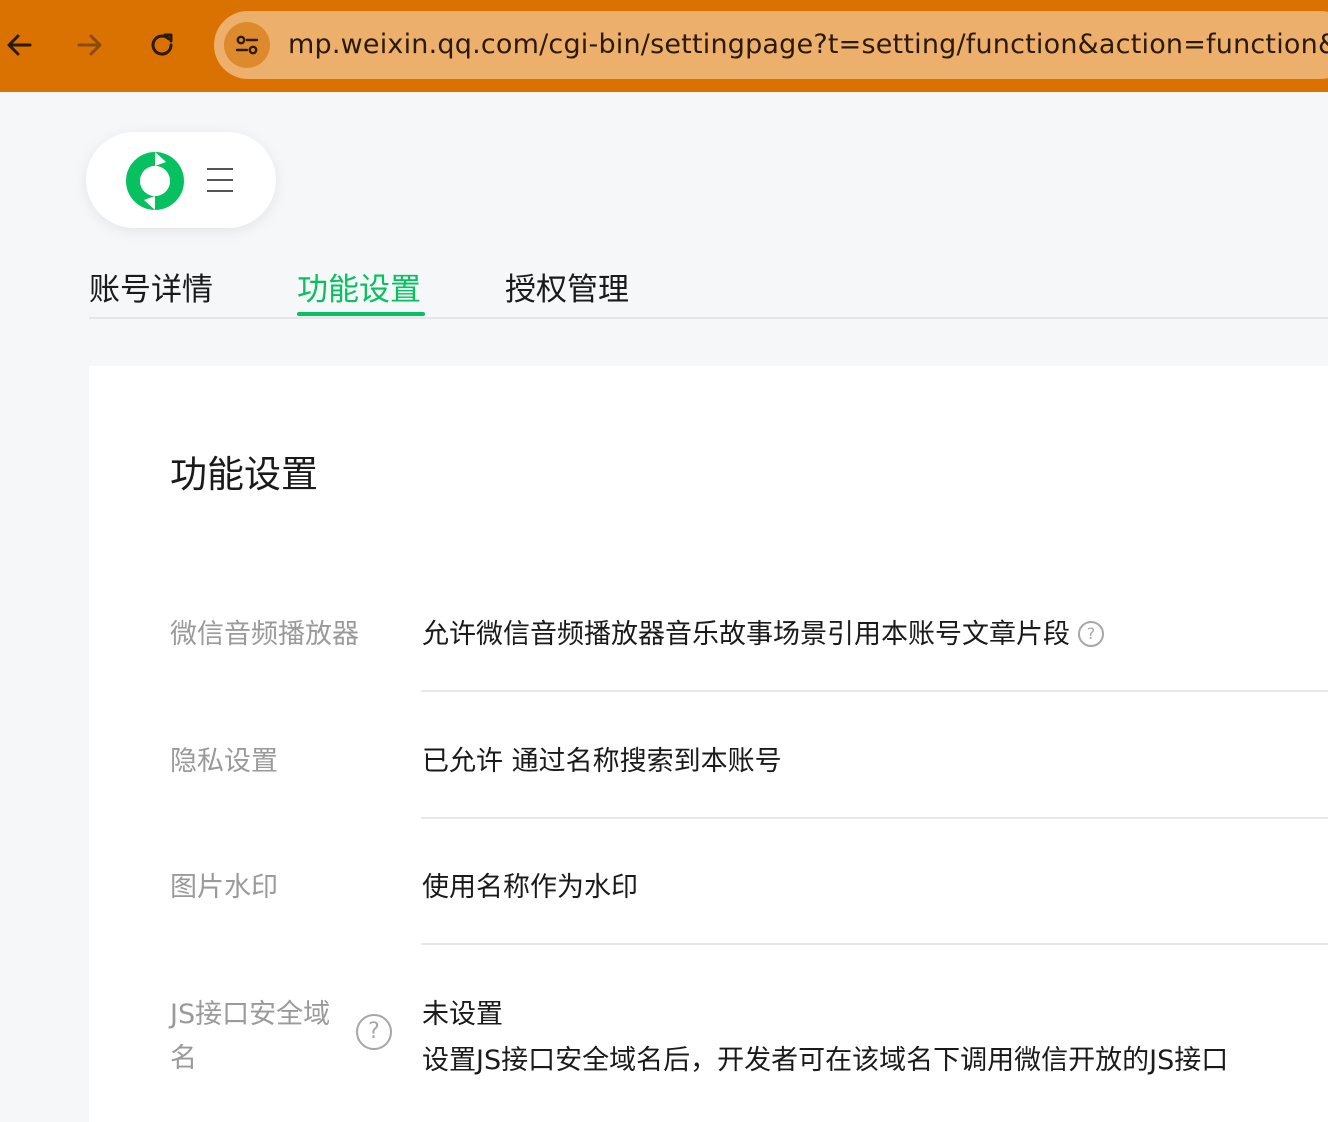 This screenshot has height=1122, width=1328. Describe the element at coordinates (220, 180) in the screenshot. I see `hamburger-menu-icon` at that location.